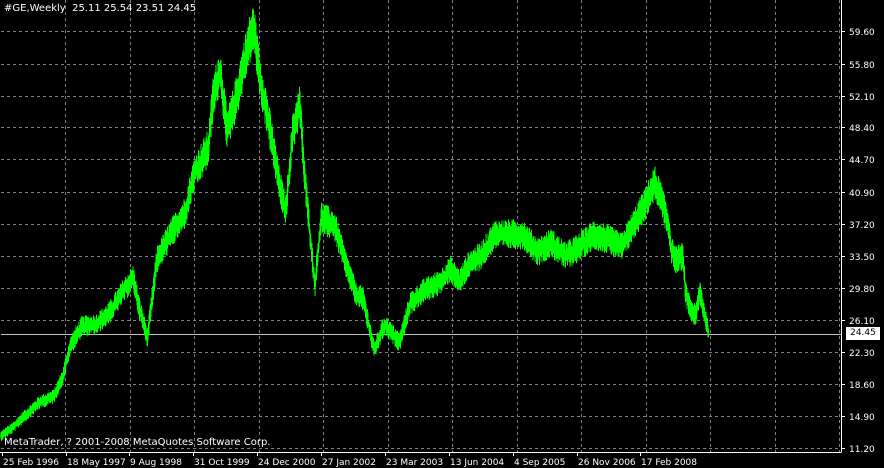 Image resolution: width=884 pixels, height=468 pixels. I want to click on x-tick-label: 17 Feb 2008, so click(669, 463).